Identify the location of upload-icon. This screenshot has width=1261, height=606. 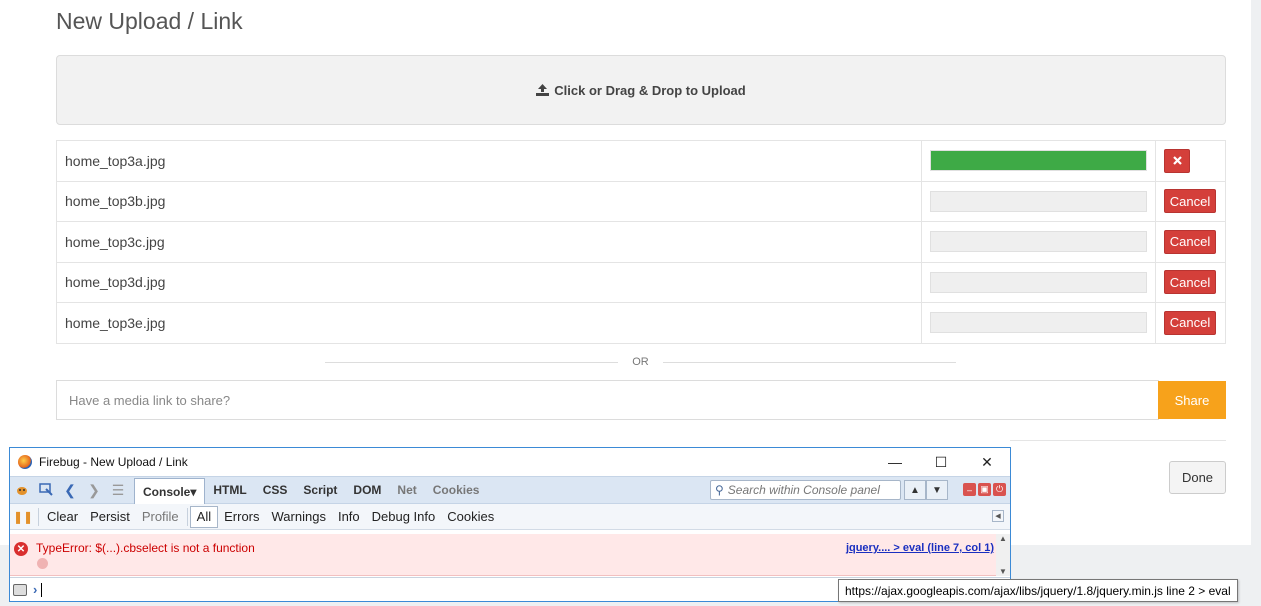
(543, 90).